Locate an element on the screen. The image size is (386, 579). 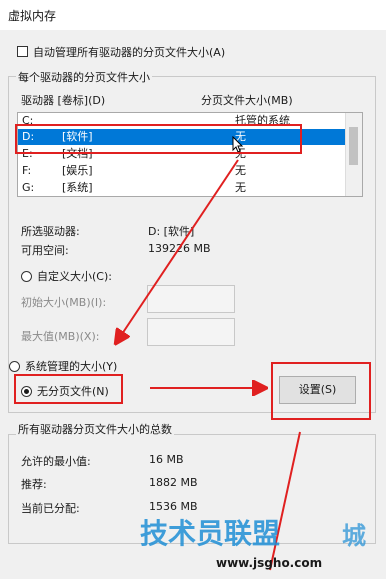
arrow-to-no-paging-icon is located at coordinates (178, 249).